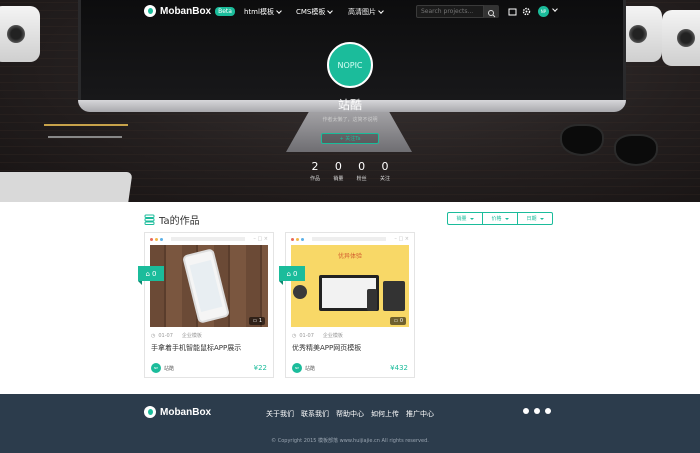 This screenshot has height=453, width=700. What do you see at coordinates (66, 187) in the screenshot?
I see `keyboard` at bounding box center [66, 187].